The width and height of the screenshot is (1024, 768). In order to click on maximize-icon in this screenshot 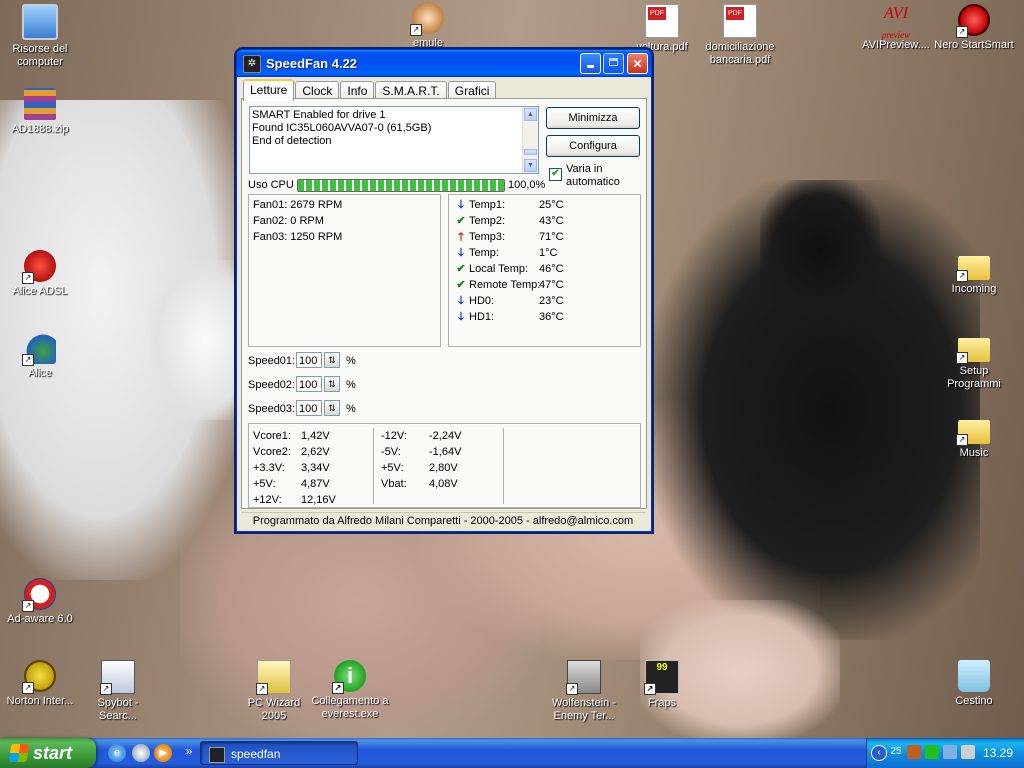, I will do `click(613, 62)`.